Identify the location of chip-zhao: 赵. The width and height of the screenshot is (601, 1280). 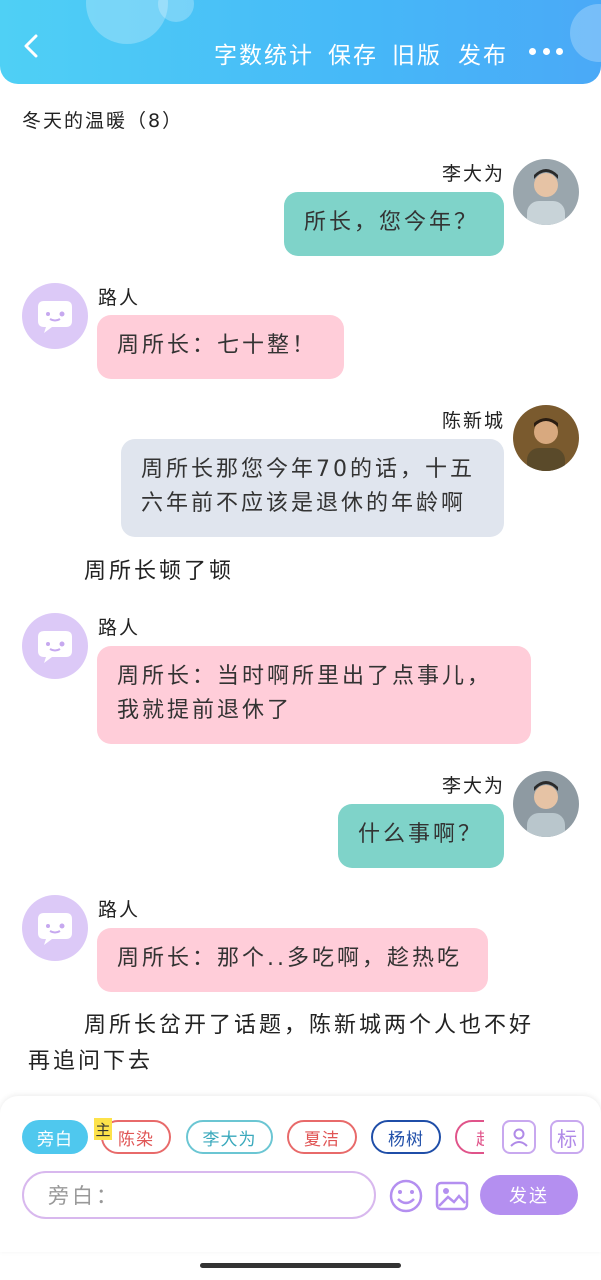
(469, 1137).